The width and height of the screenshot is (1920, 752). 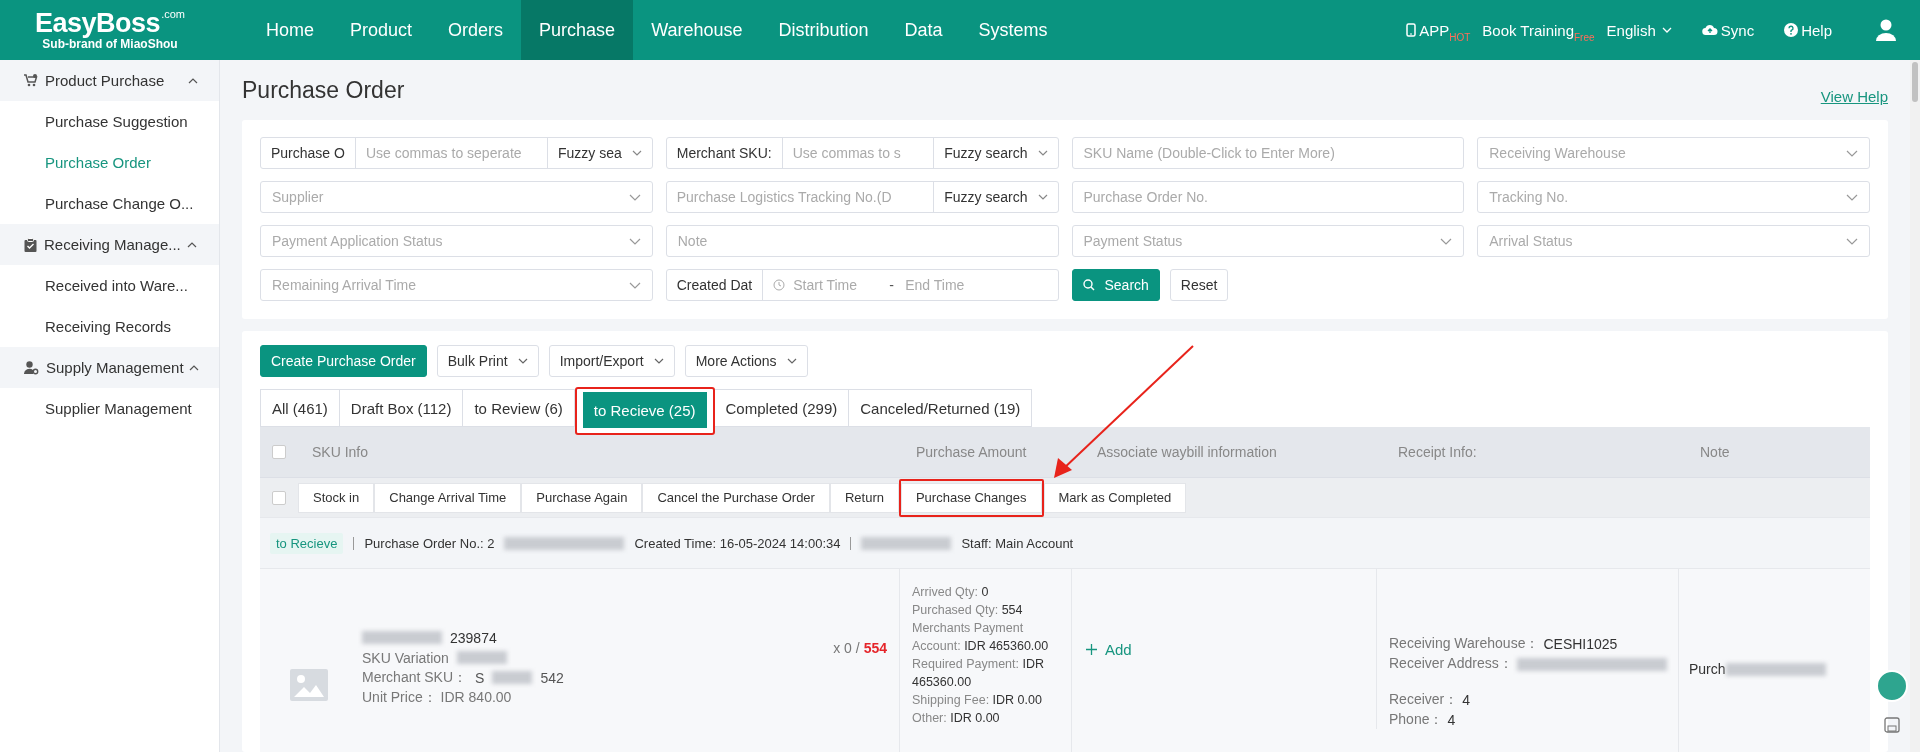 What do you see at coordinates (981, 637) in the screenshot?
I see `amount-line: Merchants Payment Account: IDR 465360.00` at bounding box center [981, 637].